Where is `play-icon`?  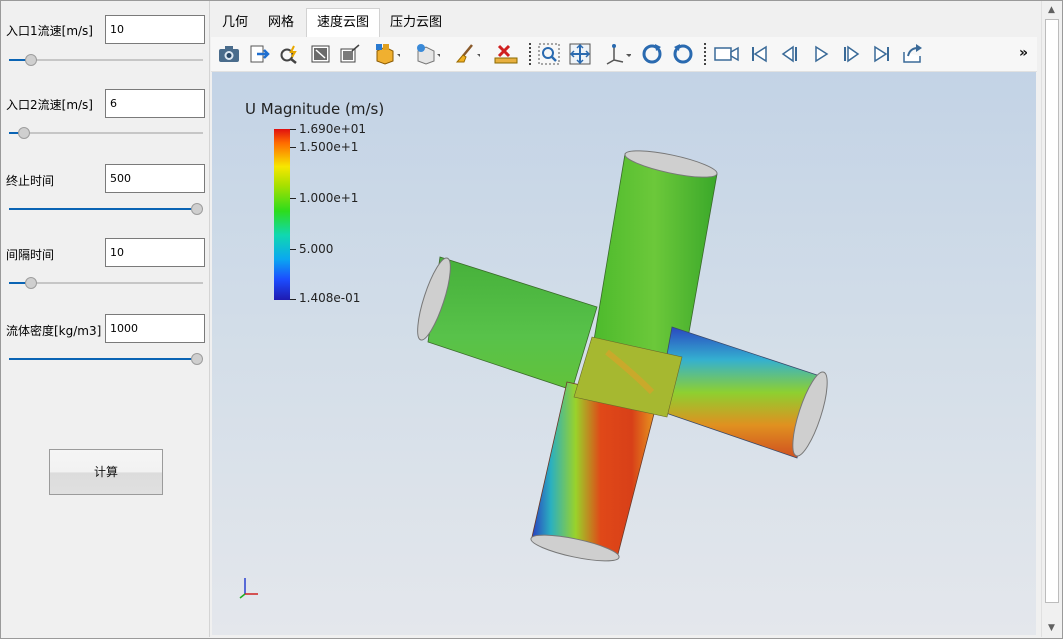 play-icon is located at coordinates (821, 54).